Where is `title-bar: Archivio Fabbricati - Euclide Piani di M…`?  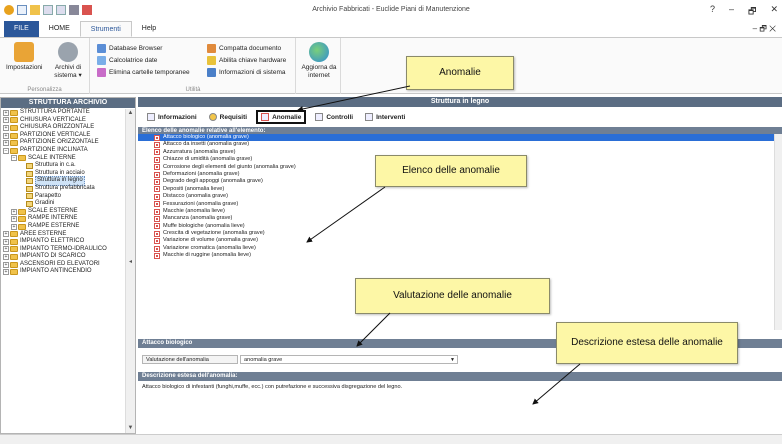
title-bar: Archivio Fabbricati - Euclide Piani di M… is located at coordinates (391, 10).